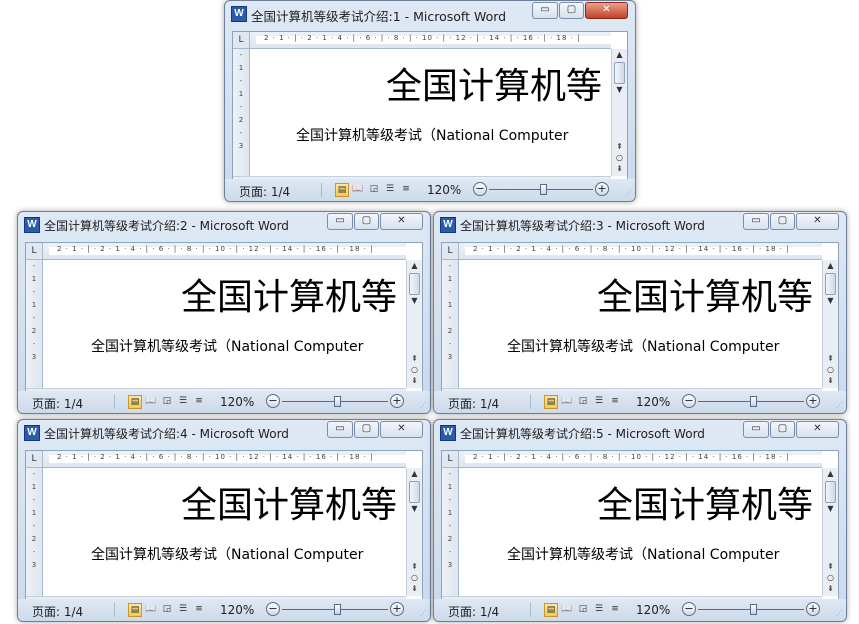 The width and height of the screenshot is (859, 624). Describe the element at coordinates (430, 13) in the screenshot. I see `title-bar: W 全国计算机等级考试介绍:1 - Microsoft Word ▭ ▢ ✕` at that location.